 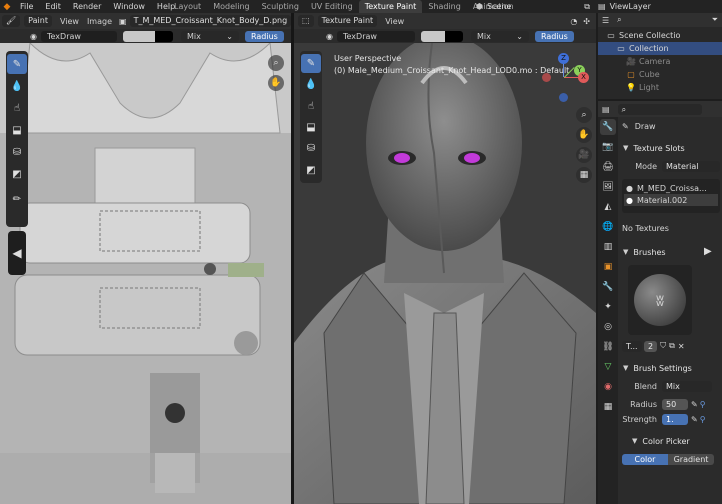 I want to click on slot-item-selected: ● Material.002, so click(x=671, y=200).